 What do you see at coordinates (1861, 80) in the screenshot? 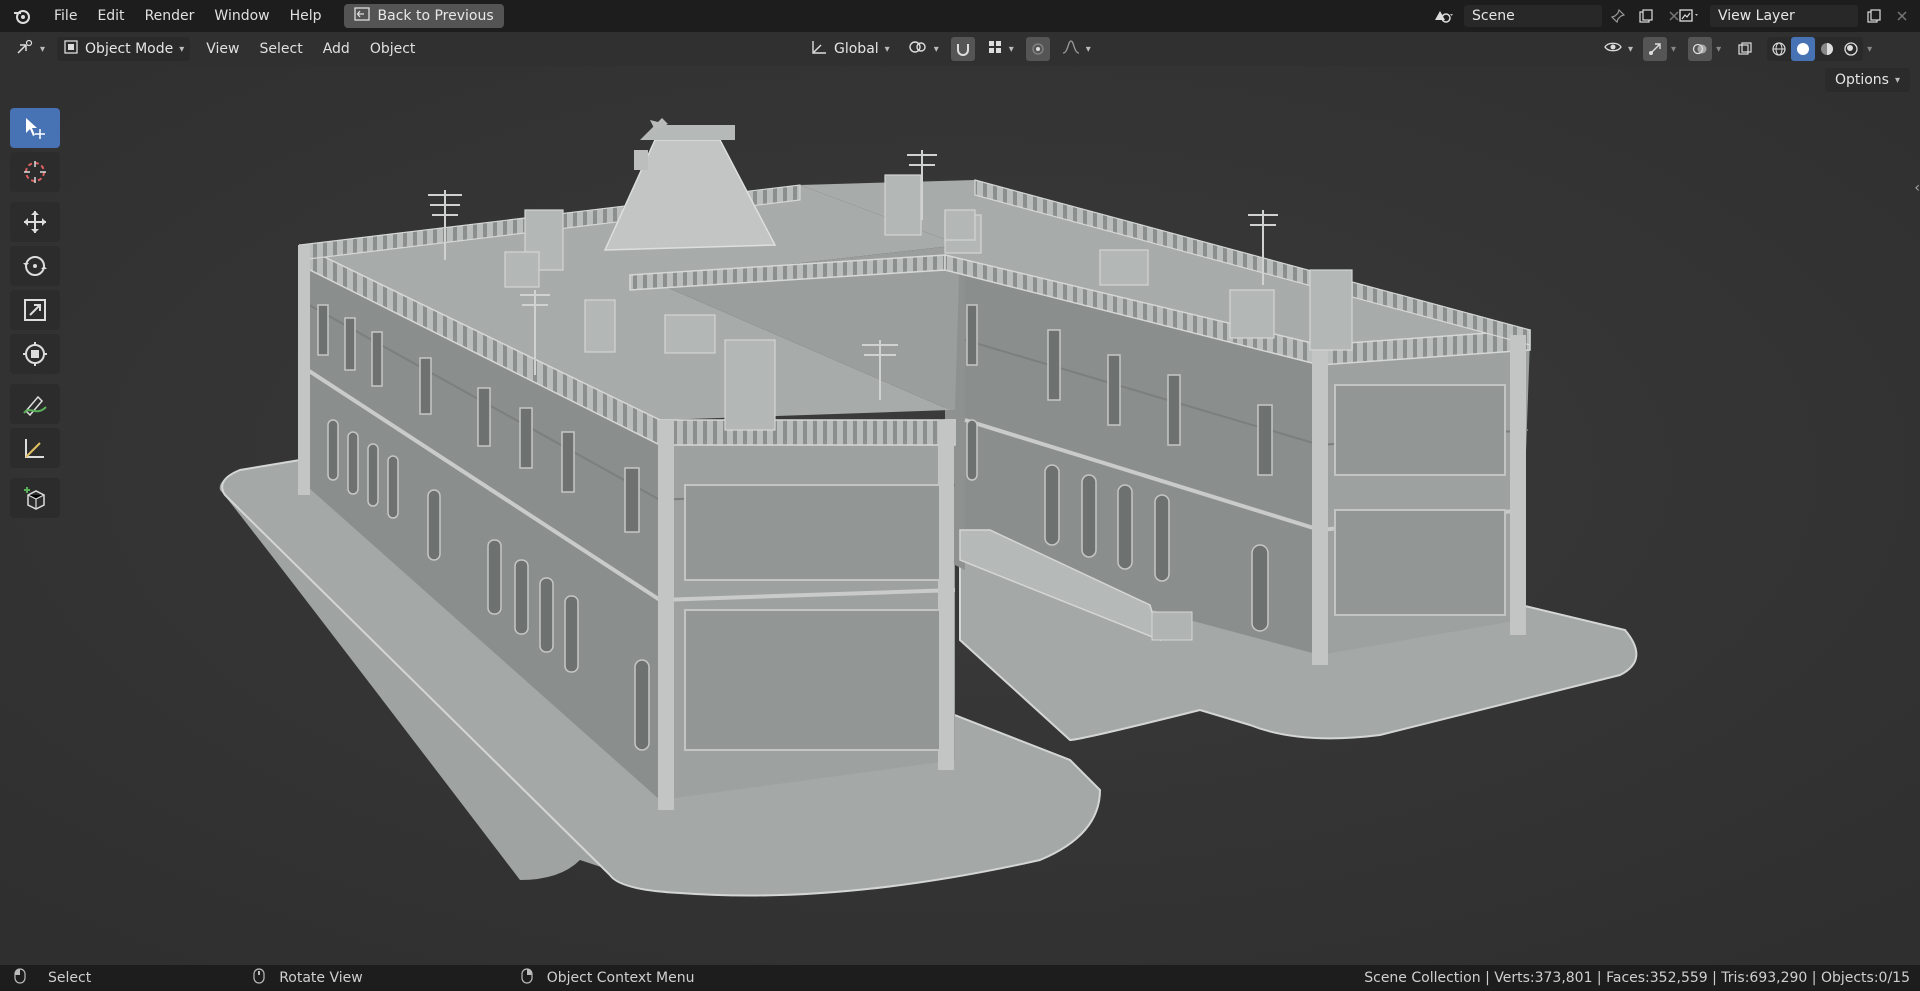
I see `options-label: Options` at bounding box center [1861, 80].